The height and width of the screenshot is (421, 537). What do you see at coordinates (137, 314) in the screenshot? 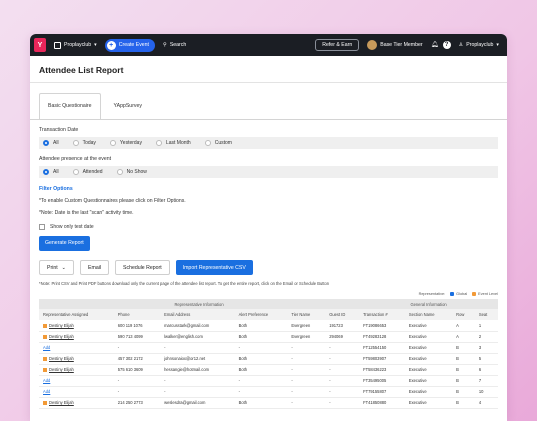
I see `col-phone: Phone` at bounding box center [137, 314].